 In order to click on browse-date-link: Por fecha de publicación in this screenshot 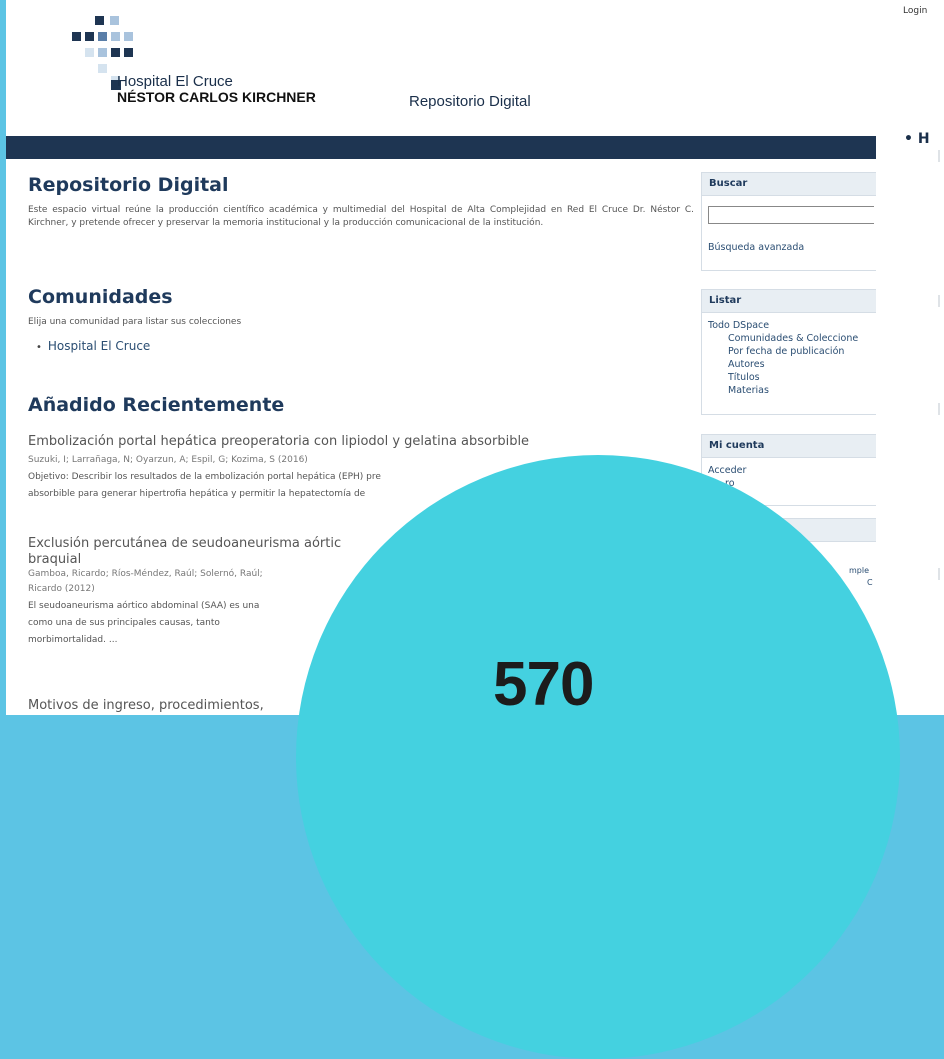, I will do `click(792, 351)`.